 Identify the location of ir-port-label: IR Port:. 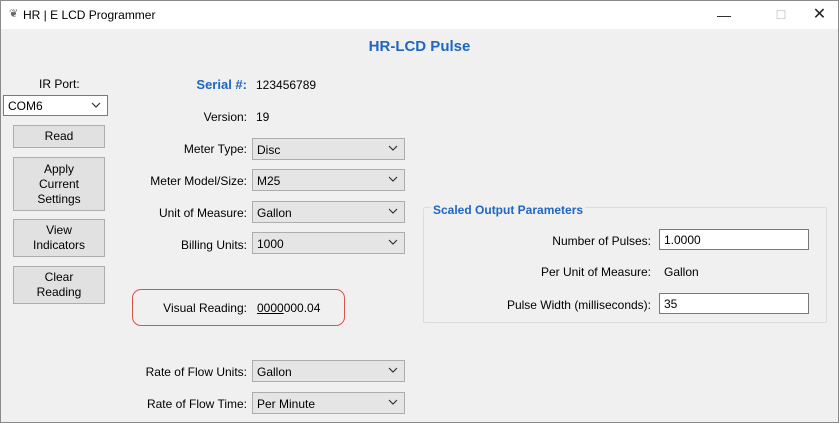
(59, 84).